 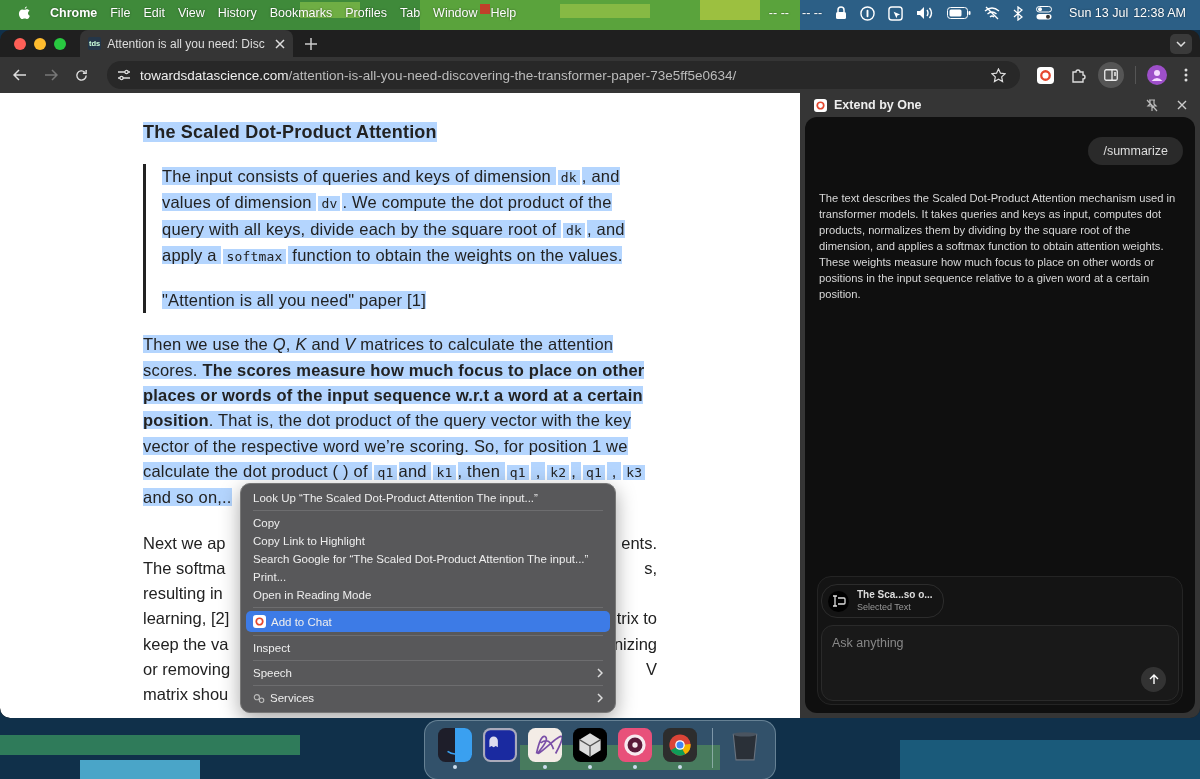 I want to click on message-input: Ask anything, so click(x=1000, y=663).